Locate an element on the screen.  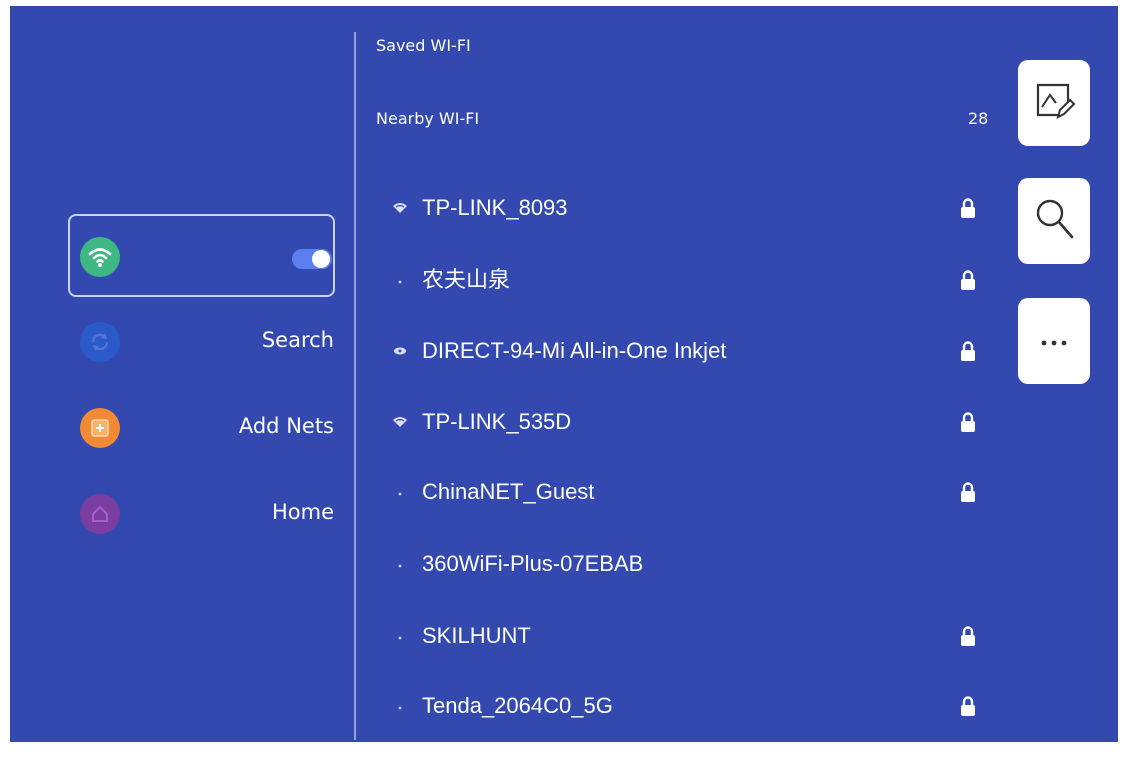
nearby-count: 28 is located at coordinates (978, 118).